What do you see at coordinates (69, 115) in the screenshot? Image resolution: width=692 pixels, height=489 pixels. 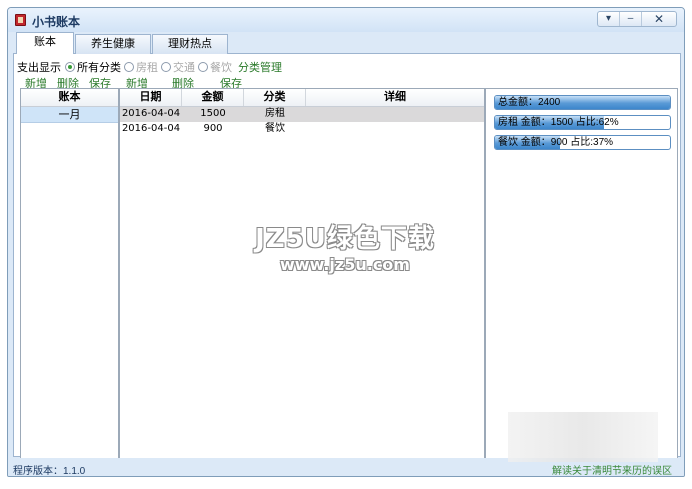 I see `book-item: 一月` at bounding box center [69, 115].